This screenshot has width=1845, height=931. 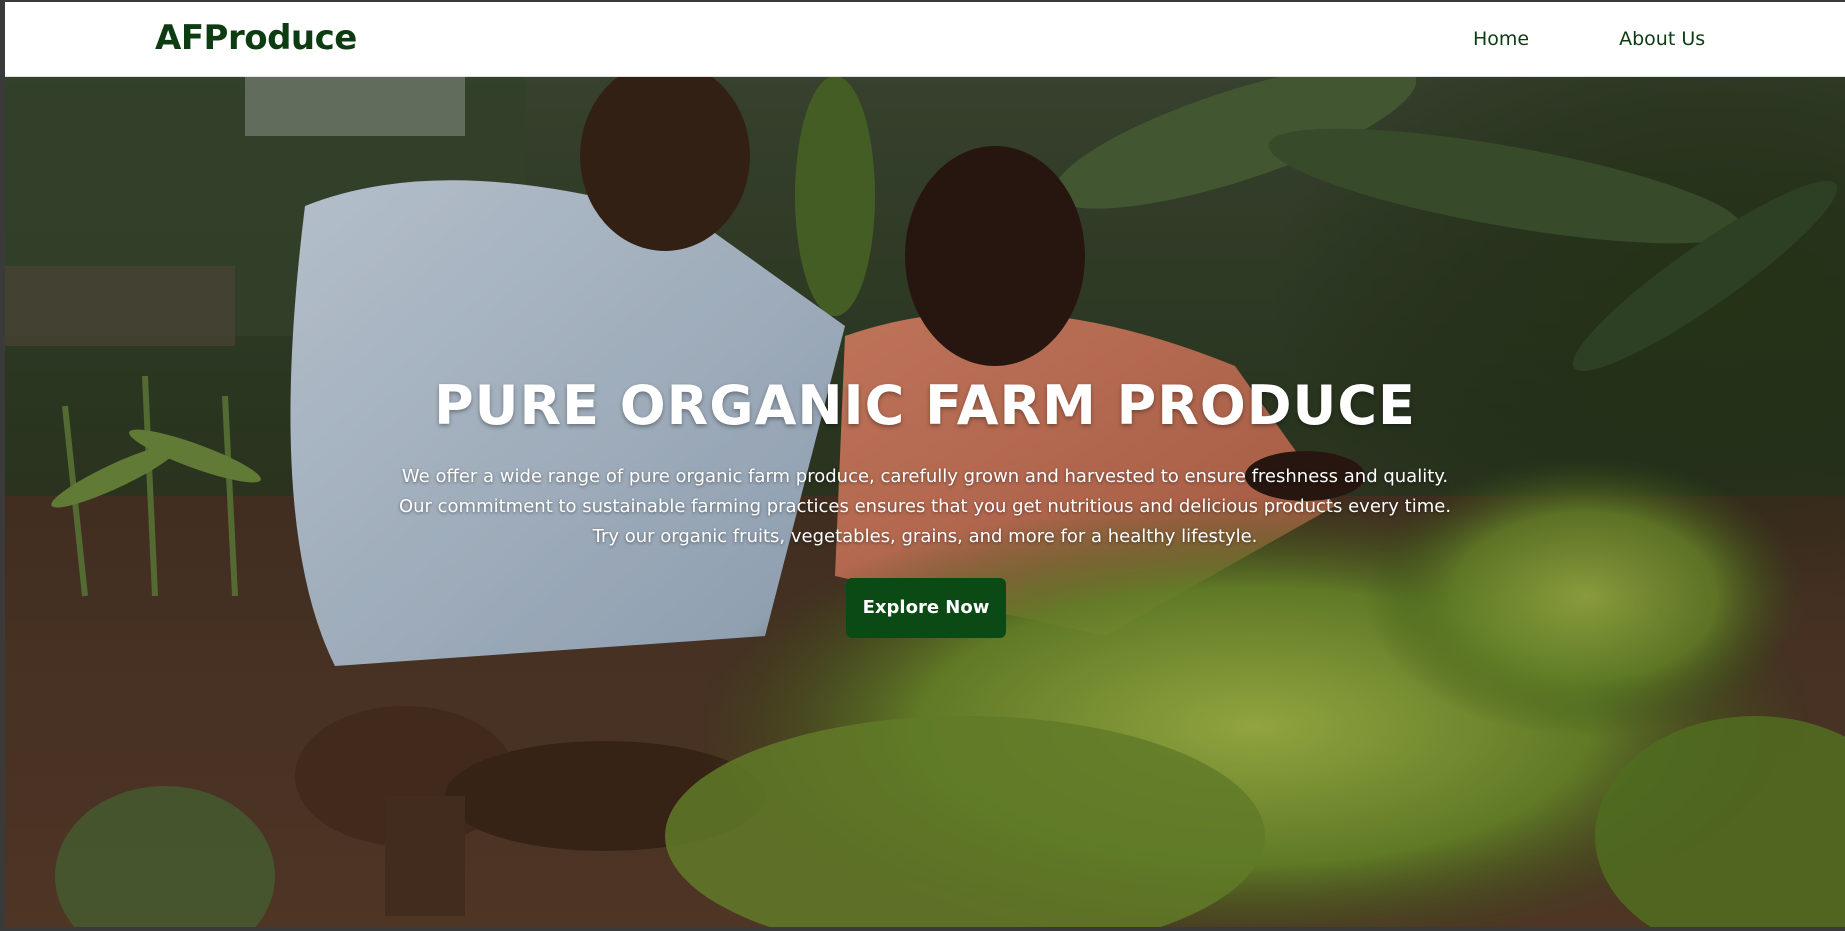 I want to click on nav-home-link: Home, so click(x=1501, y=39).